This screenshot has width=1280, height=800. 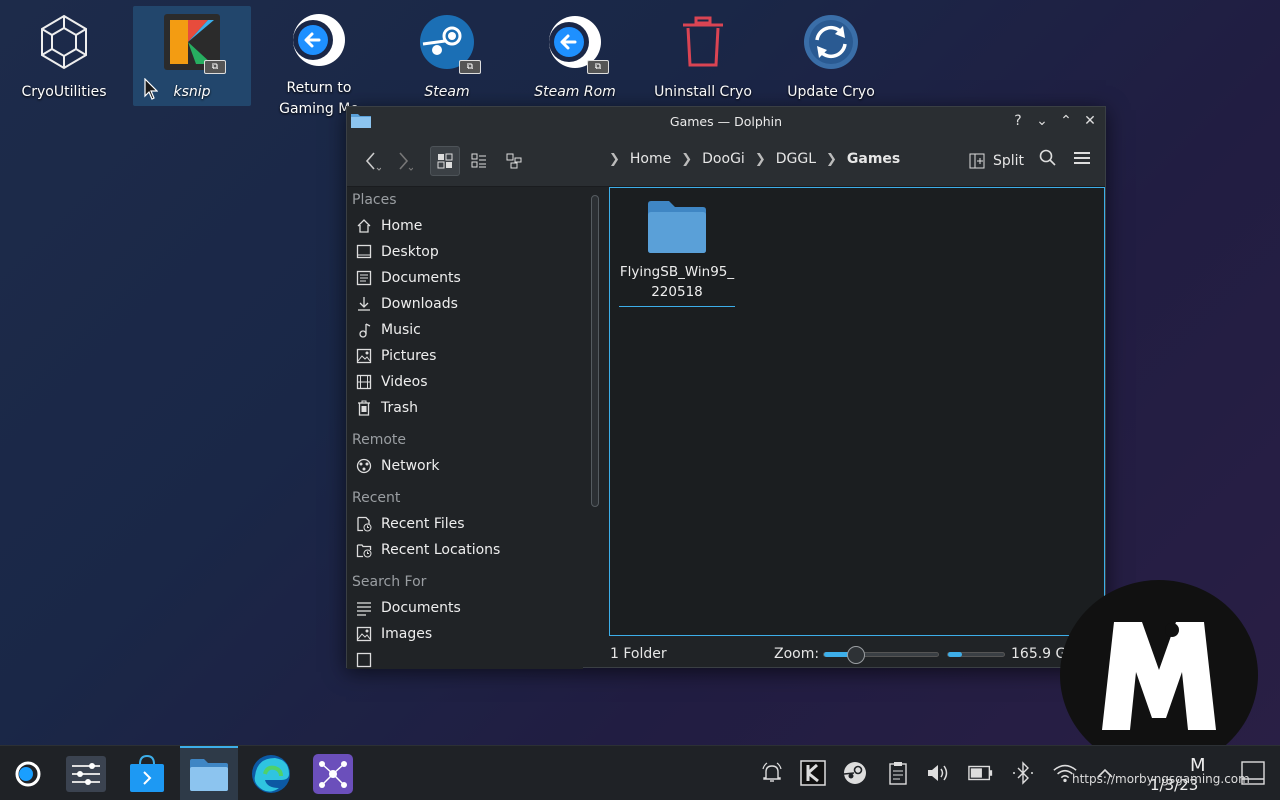 I want to click on desktop-icon-steam-rom: ⧉ Steam Rom, so click(x=575, y=56).